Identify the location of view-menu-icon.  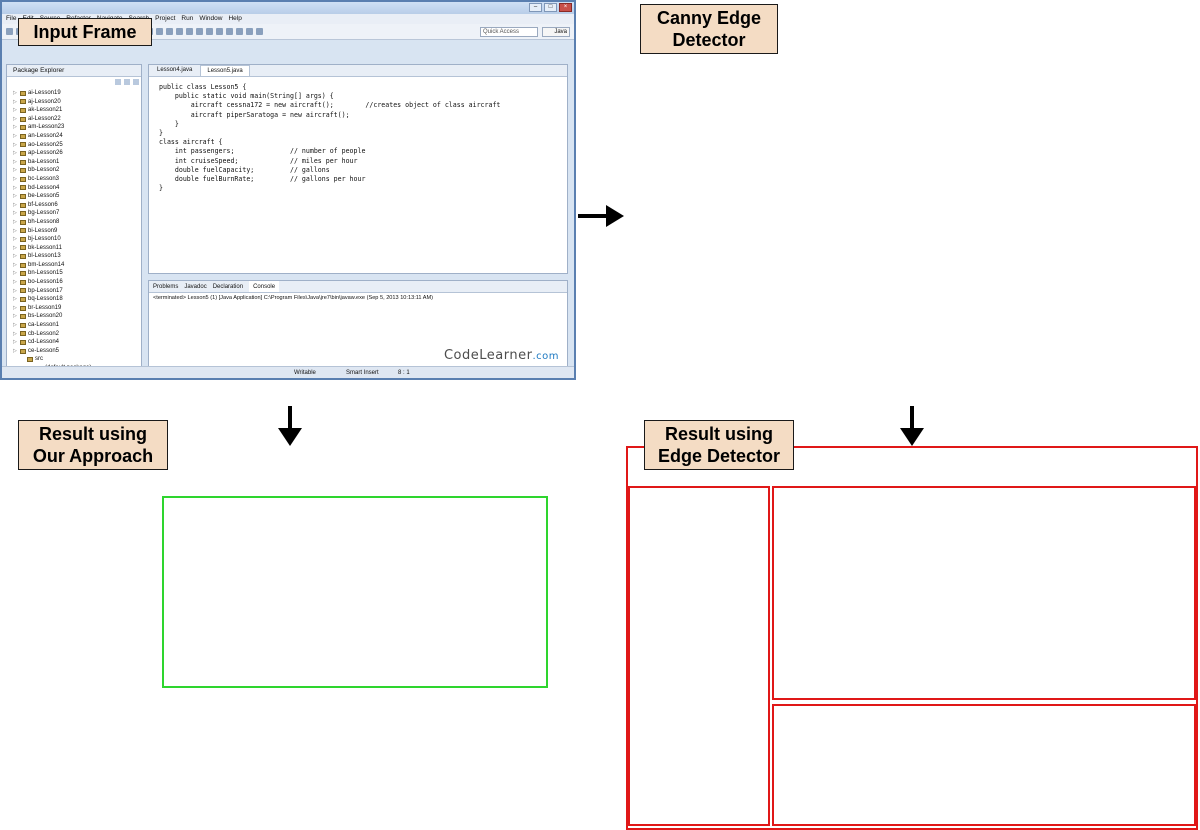
(136, 82).